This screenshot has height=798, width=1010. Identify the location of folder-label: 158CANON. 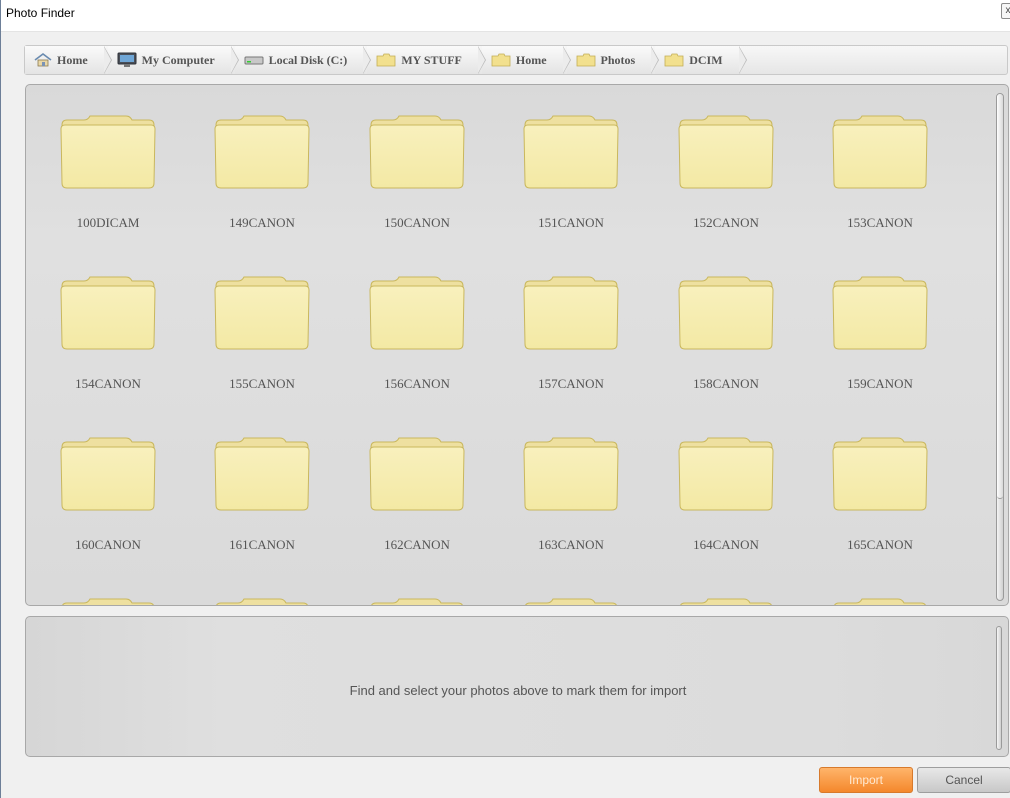
(726, 383).